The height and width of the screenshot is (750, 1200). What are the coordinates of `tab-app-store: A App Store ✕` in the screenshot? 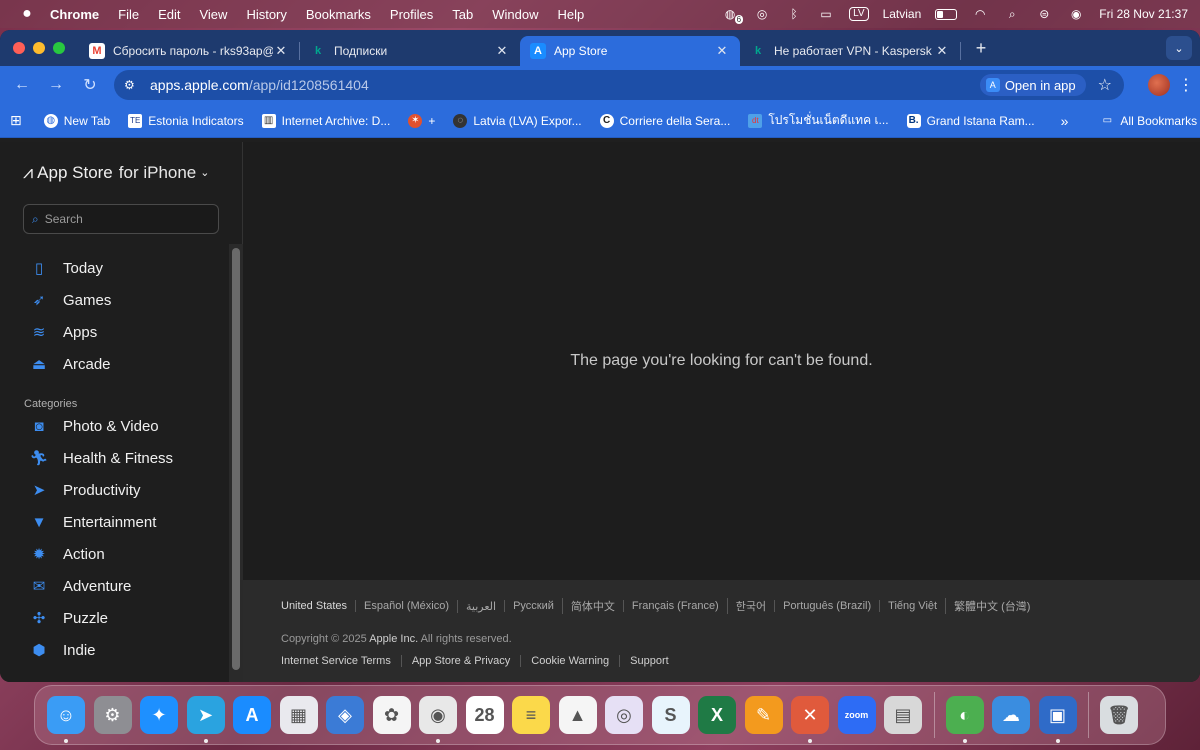 It's located at (630, 51).